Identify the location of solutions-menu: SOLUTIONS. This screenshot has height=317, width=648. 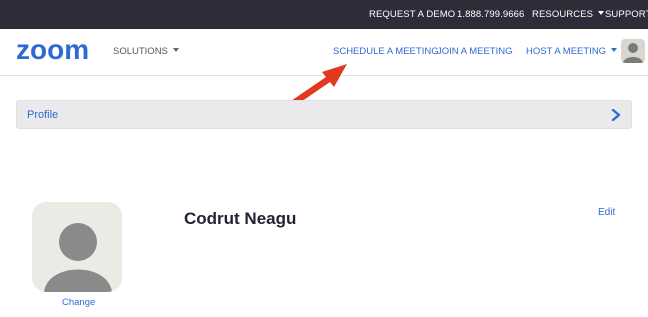
(146, 51).